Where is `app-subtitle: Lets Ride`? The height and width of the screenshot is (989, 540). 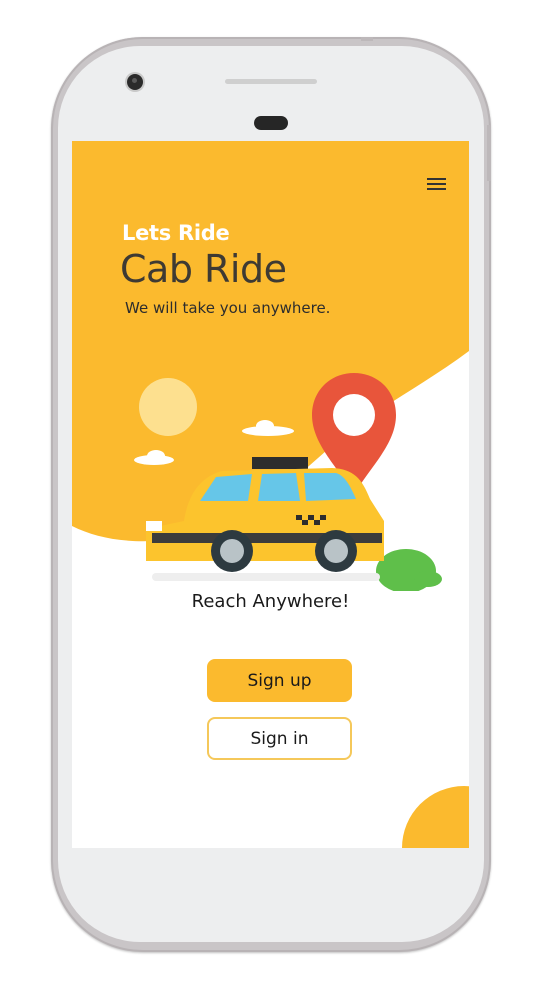 app-subtitle: Lets Ride is located at coordinates (176, 233).